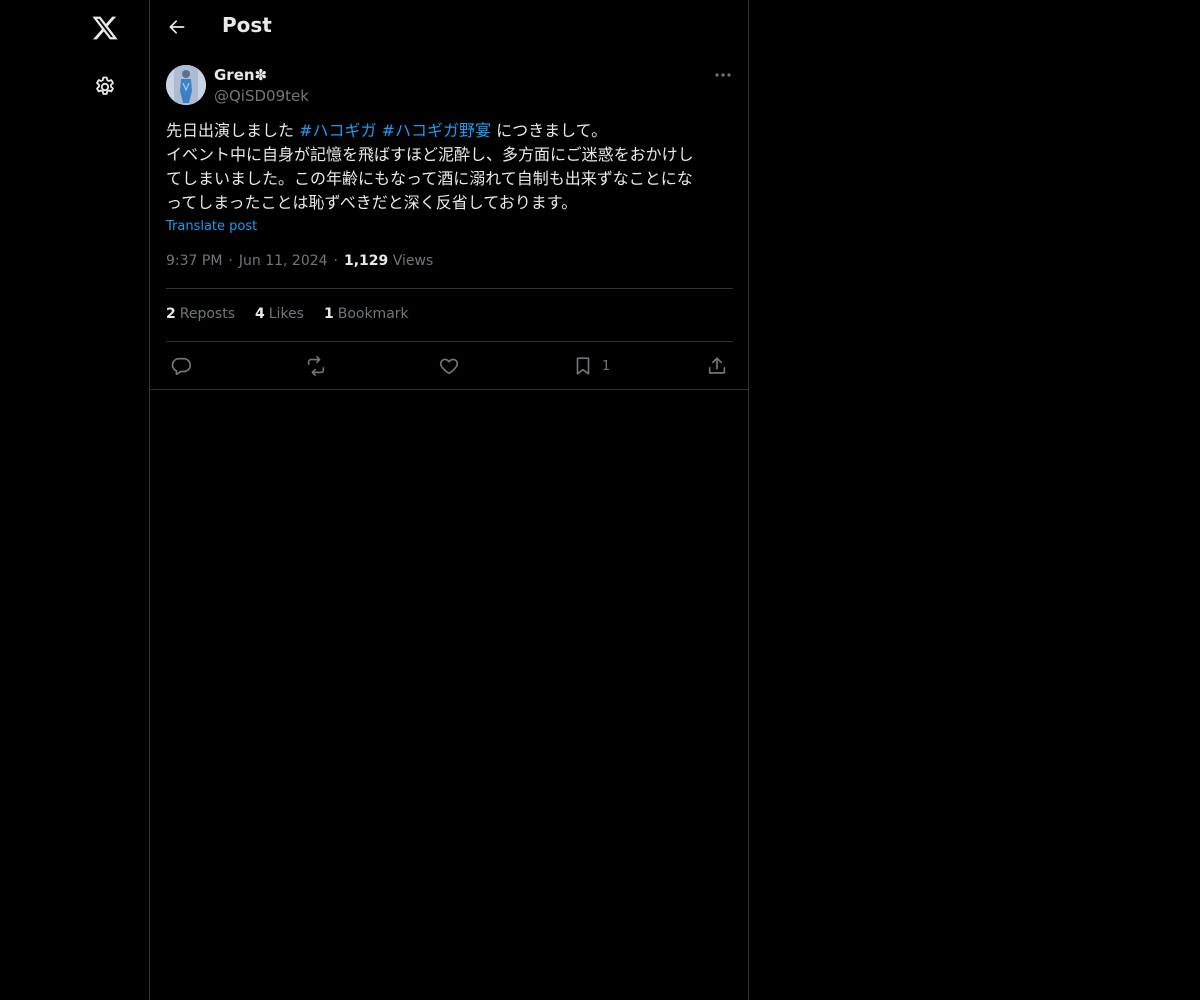 This screenshot has width=1200, height=1000. I want to click on arrow-left-icon, so click(177, 27).